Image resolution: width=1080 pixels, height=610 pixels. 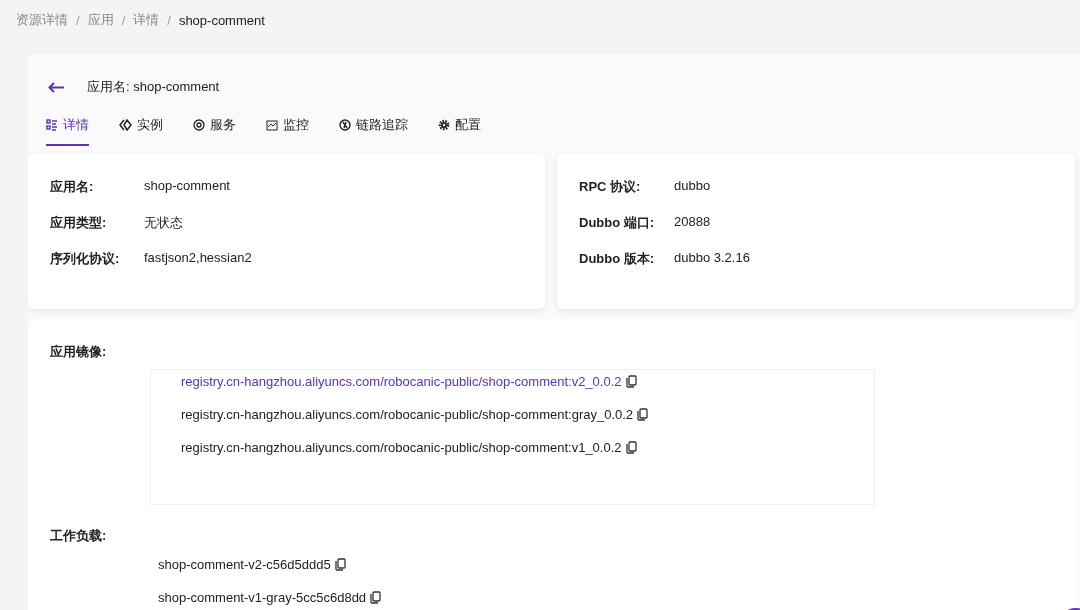 What do you see at coordinates (262, 597) in the screenshot?
I see `workload-name: shop-comment-v1-gray-5cc5c6d8dd` at bounding box center [262, 597].